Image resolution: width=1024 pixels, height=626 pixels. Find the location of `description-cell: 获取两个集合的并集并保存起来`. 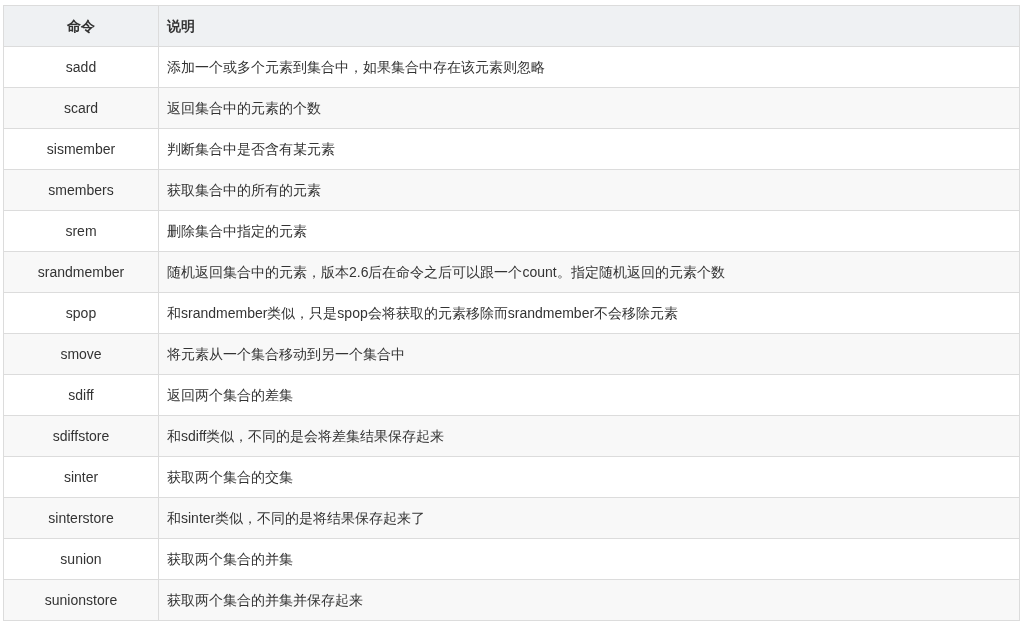

description-cell: 获取两个集合的并集并保存起来 is located at coordinates (589, 600).